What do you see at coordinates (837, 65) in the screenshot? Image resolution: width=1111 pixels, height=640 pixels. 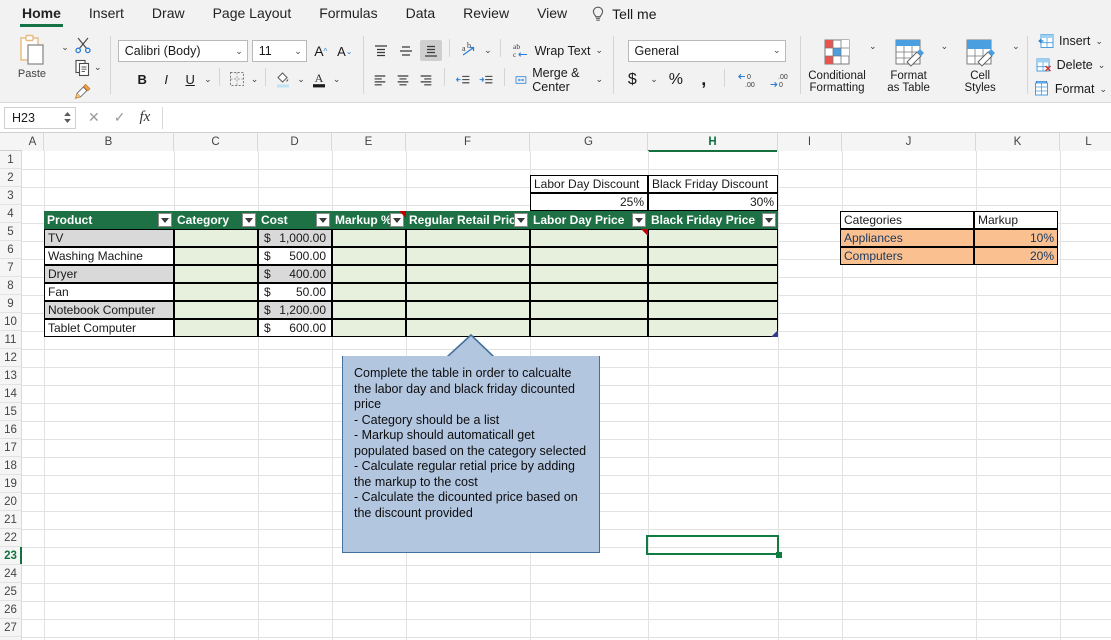 I see `conditional-formatting-button: Conditional Formatting` at bounding box center [837, 65].